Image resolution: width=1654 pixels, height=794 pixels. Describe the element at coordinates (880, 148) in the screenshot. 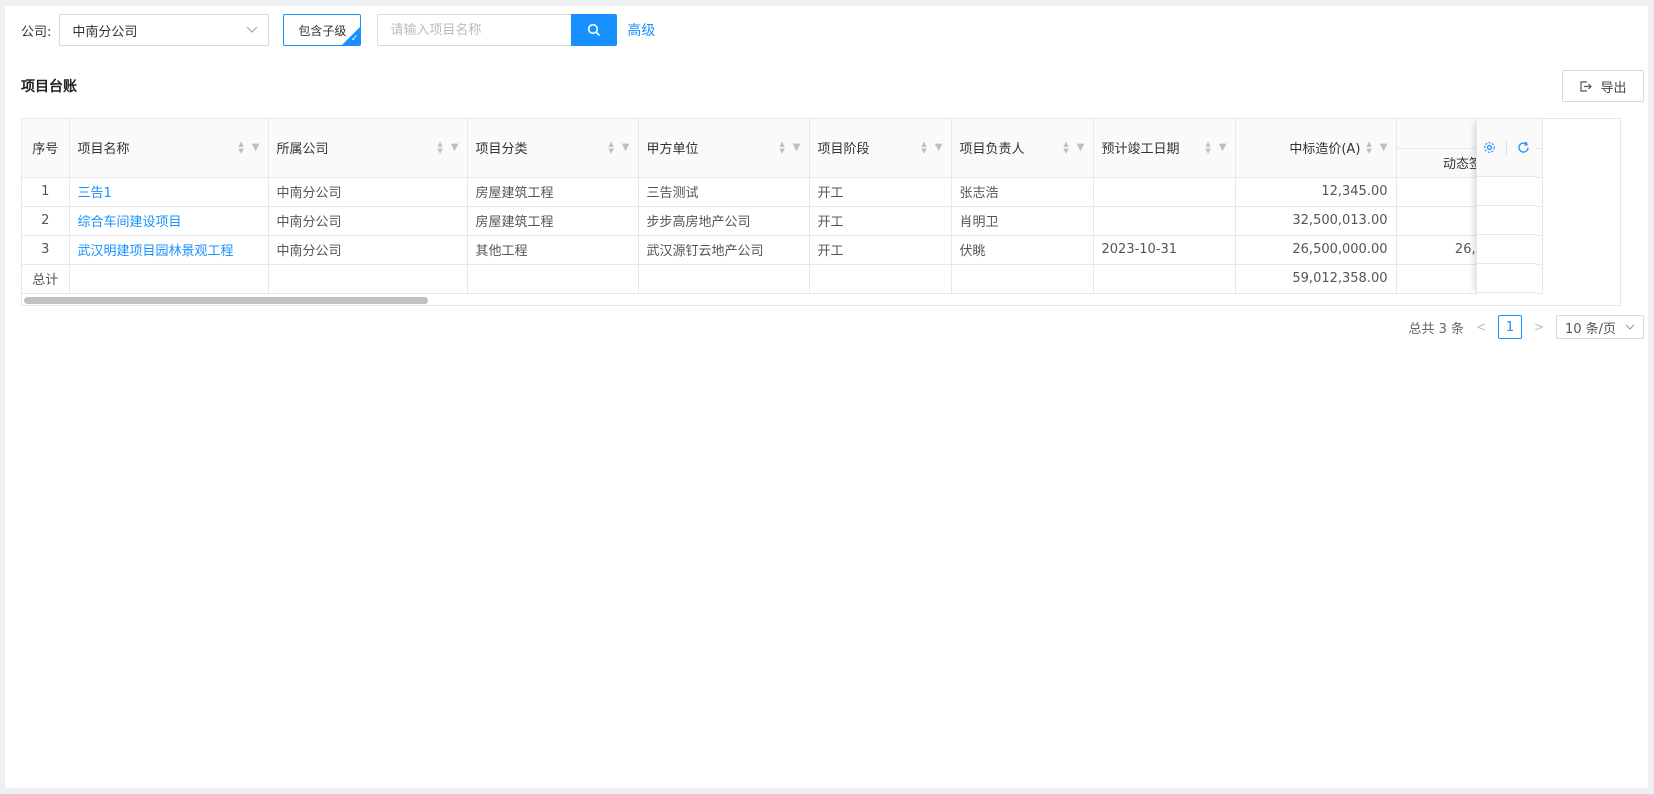

I see `col-header-stage: 项目阶段 ▲ ▼ ▼` at that location.